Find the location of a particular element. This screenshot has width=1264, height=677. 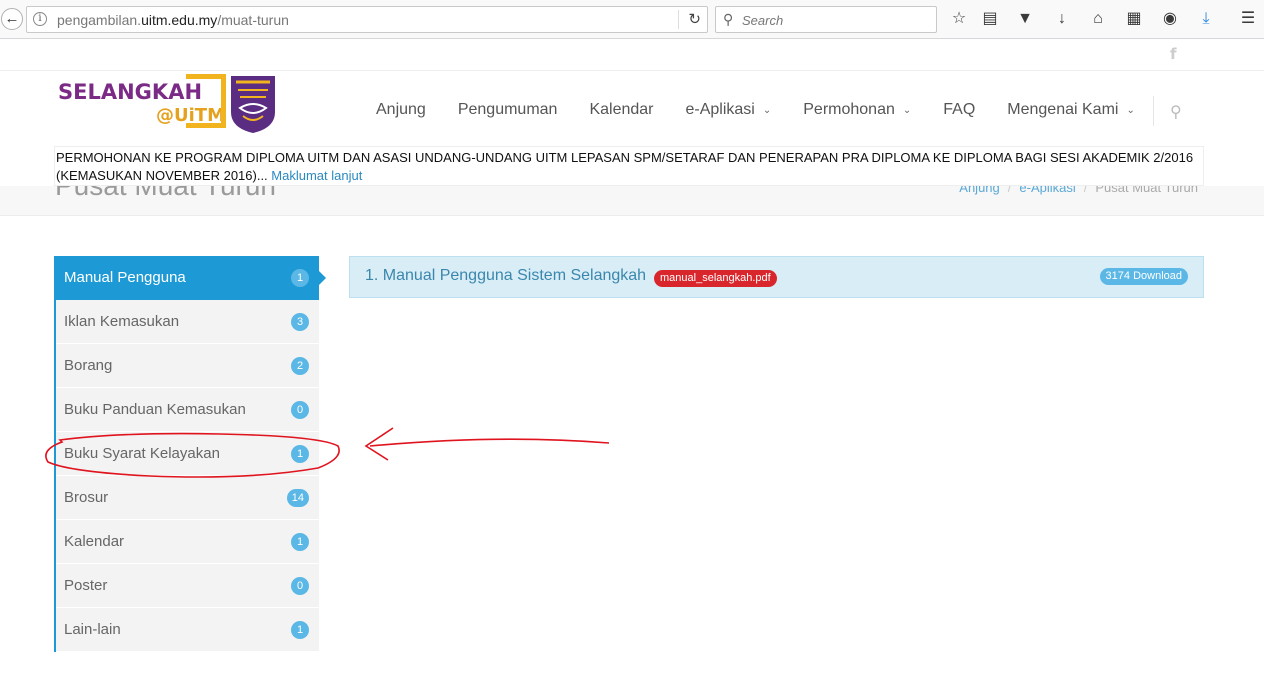

download-title: 1. Manual Pengguna Sistem Selangkah is located at coordinates (505, 276).